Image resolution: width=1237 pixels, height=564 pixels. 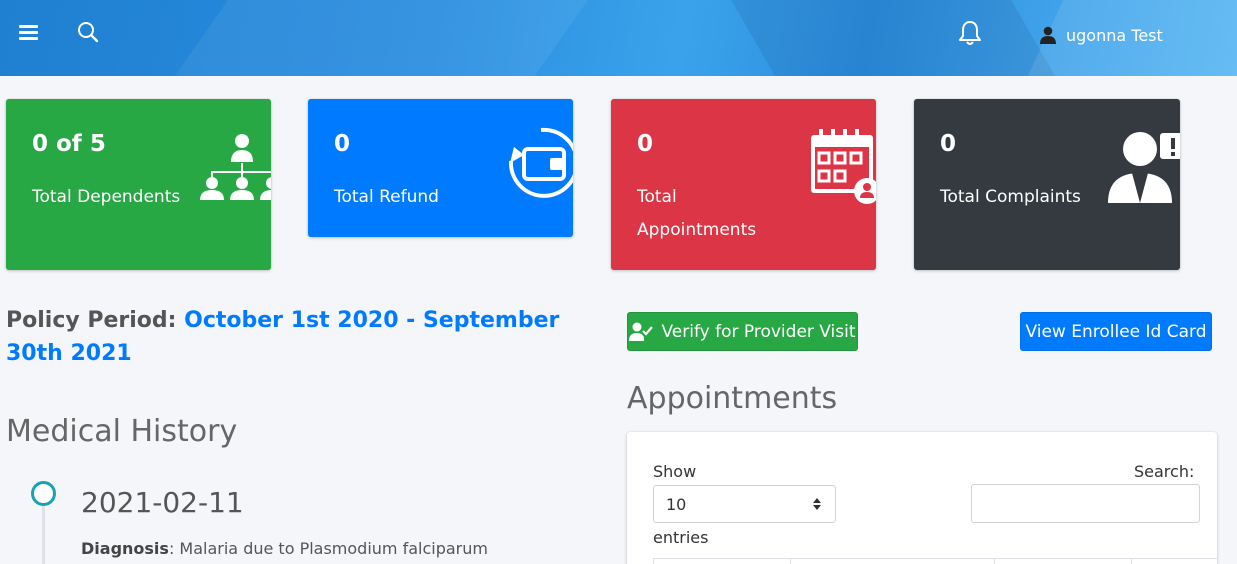 I want to click on appointments-title: Appointments, so click(x=732, y=398).